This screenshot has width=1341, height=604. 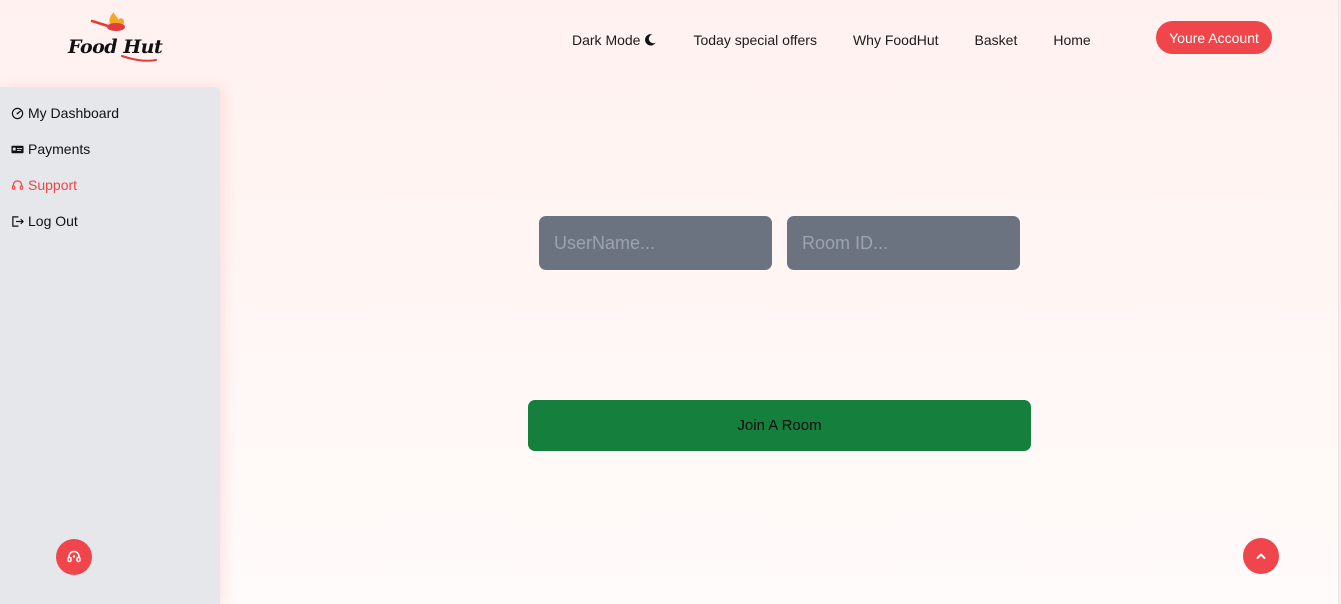 I want to click on food-hut-logo: Food Hut, so click(x=112, y=40).